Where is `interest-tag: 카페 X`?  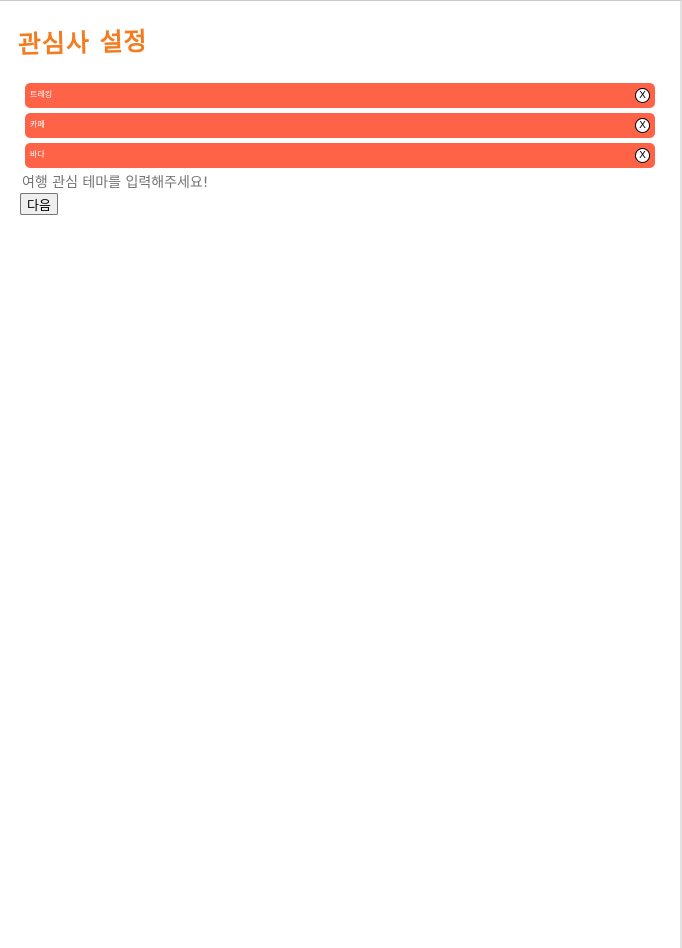
interest-tag: 카페 X is located at coordinates (340, 125).